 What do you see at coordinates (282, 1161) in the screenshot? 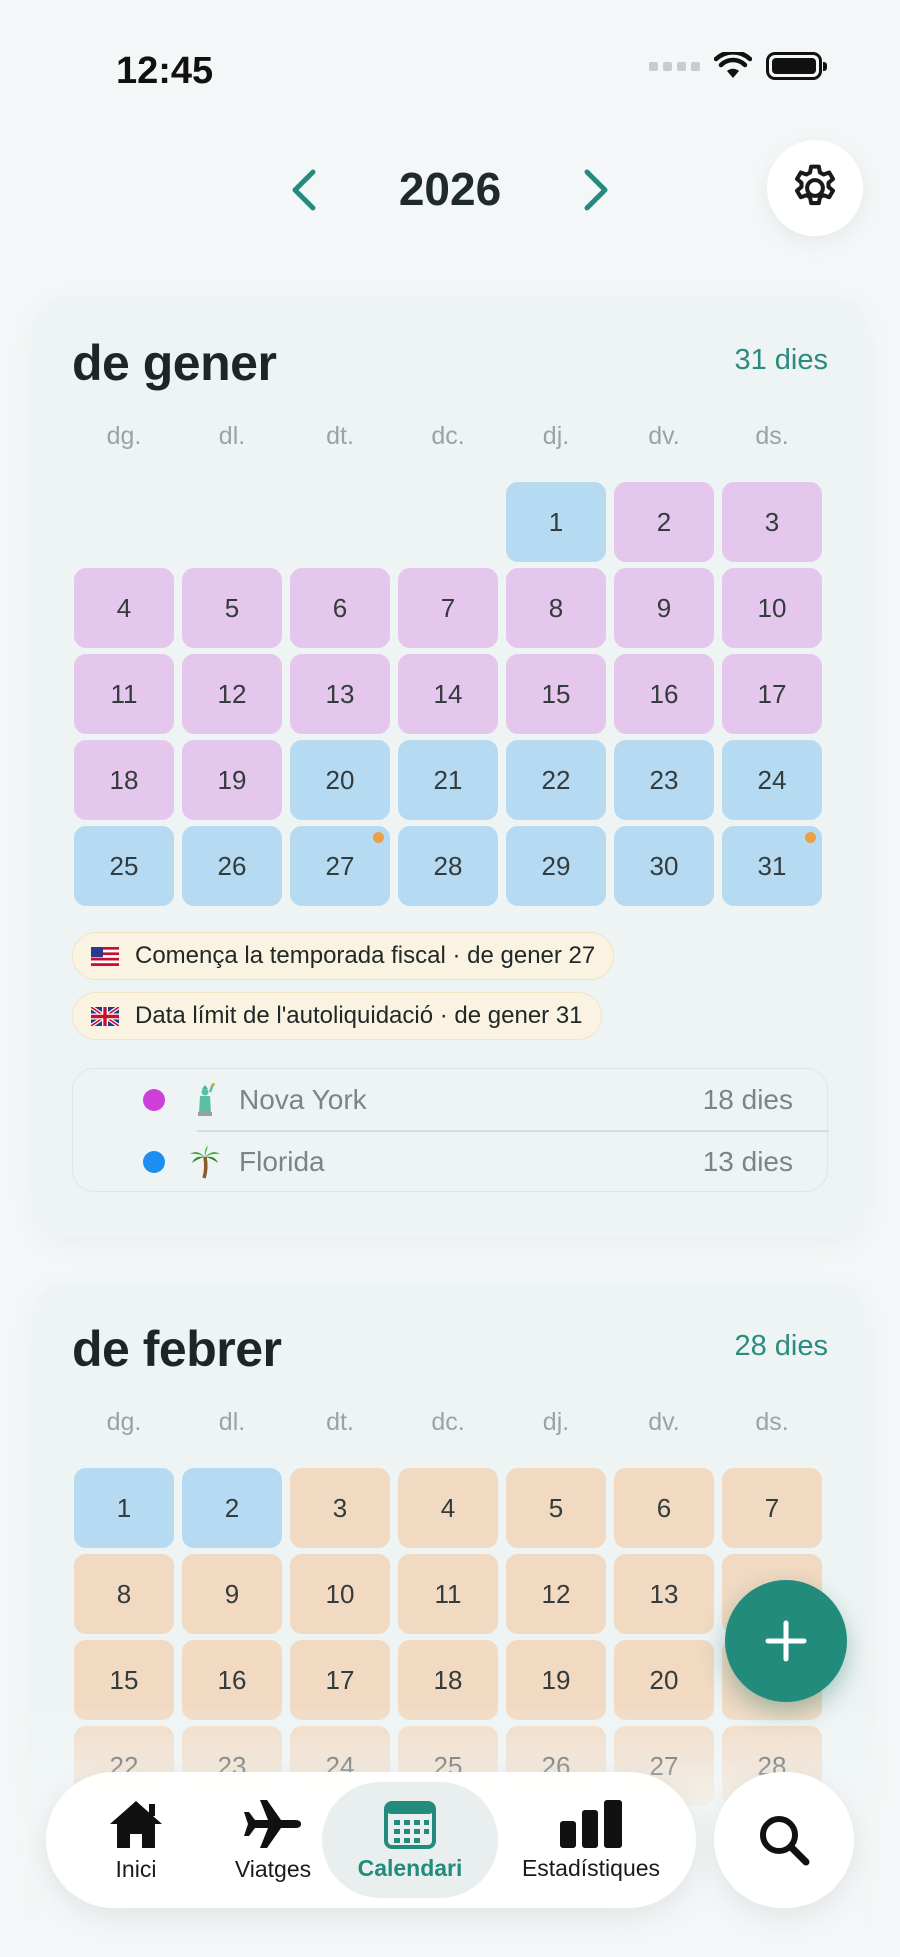
I see `trip-name: Florida` at bounding box center [282, 1161].